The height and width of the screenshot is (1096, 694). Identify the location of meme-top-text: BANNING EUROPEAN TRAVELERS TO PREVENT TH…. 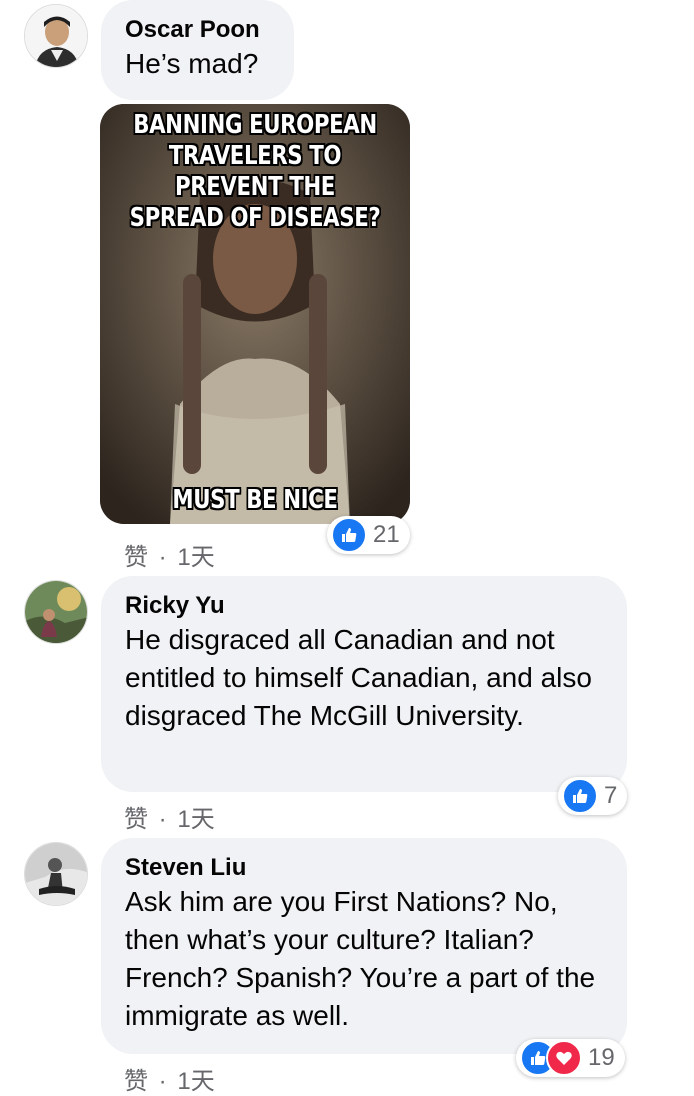
(255, 171).